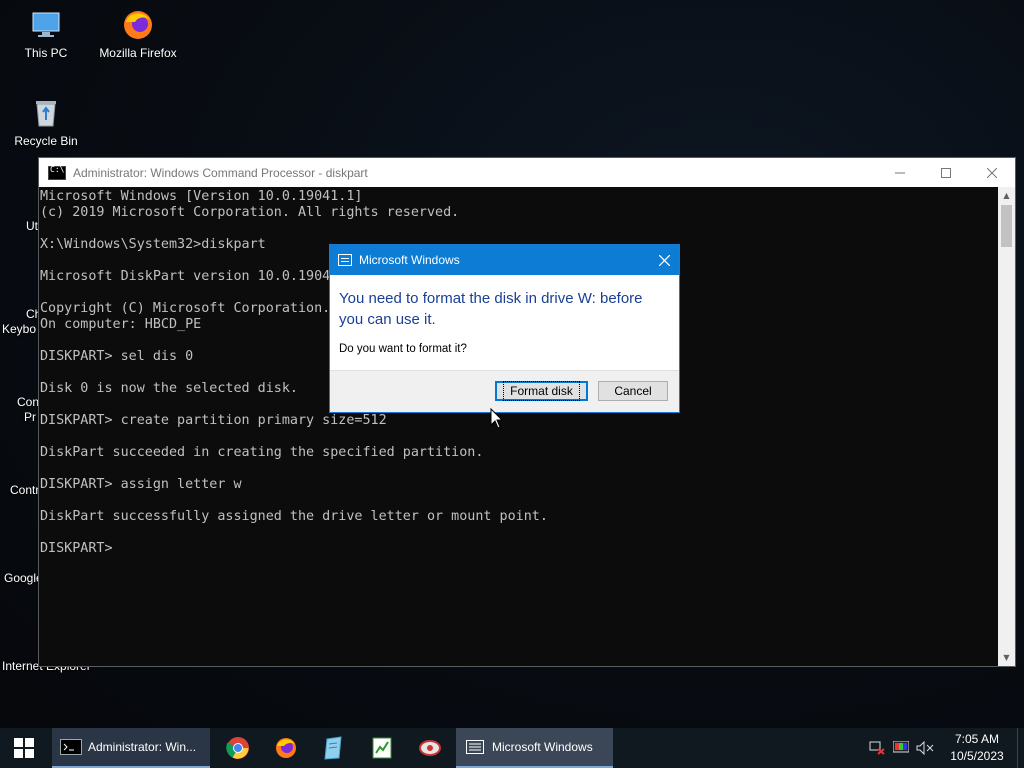 This screenshot has height=768, width=1024. I want to click on desktop-icon-recycle-bin: Recycle Bin, so click(46, 122).